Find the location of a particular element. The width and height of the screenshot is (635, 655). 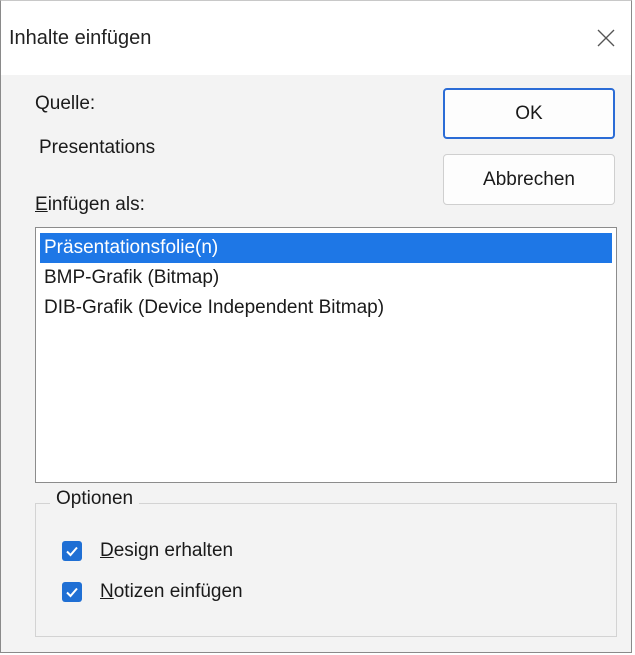

list-item-bmp-graphic: BMP-Grafik (Bitmap) is located at coordinates (326, 278).